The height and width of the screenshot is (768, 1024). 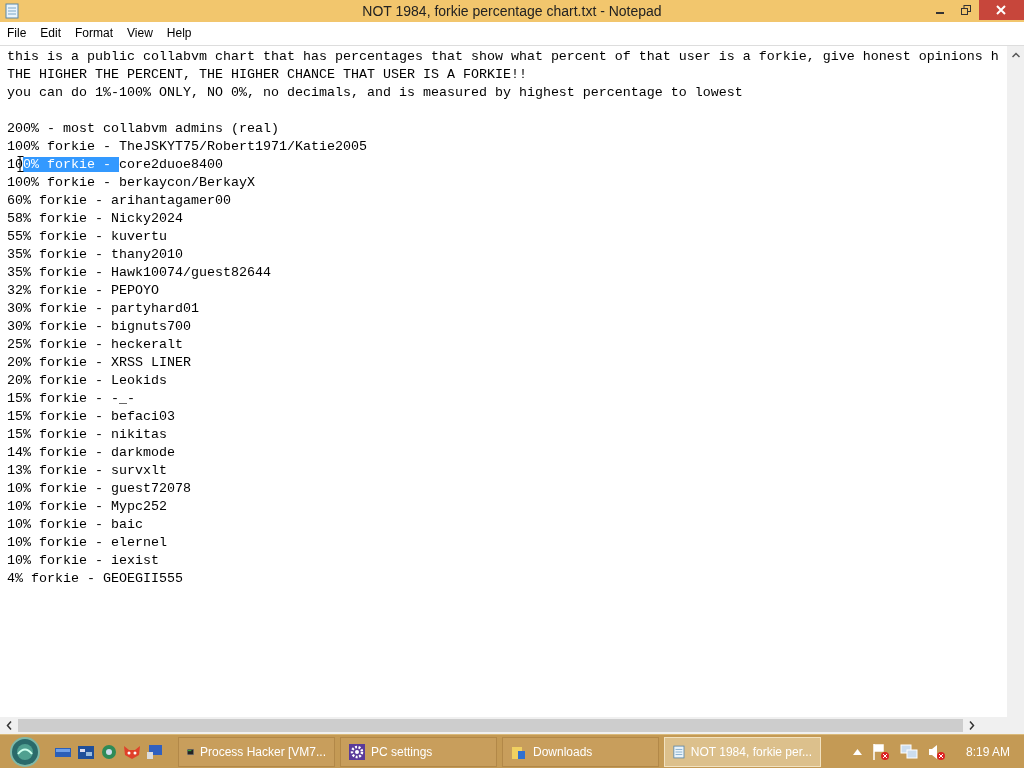 What do you see at coordinates (87, 237) in the screenshot?
I see `text-line: 55% forkie - kuvertu` at bounding box center [87, 237].